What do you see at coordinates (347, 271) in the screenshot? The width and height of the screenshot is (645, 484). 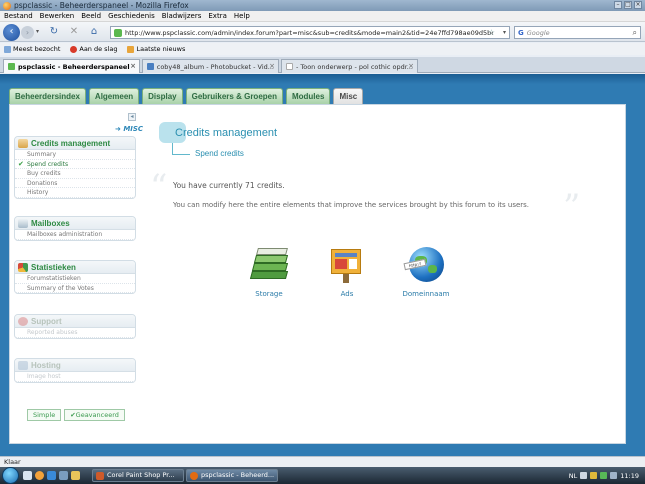 I see `feature-ads: Ads` at bounding box center [347, 271].